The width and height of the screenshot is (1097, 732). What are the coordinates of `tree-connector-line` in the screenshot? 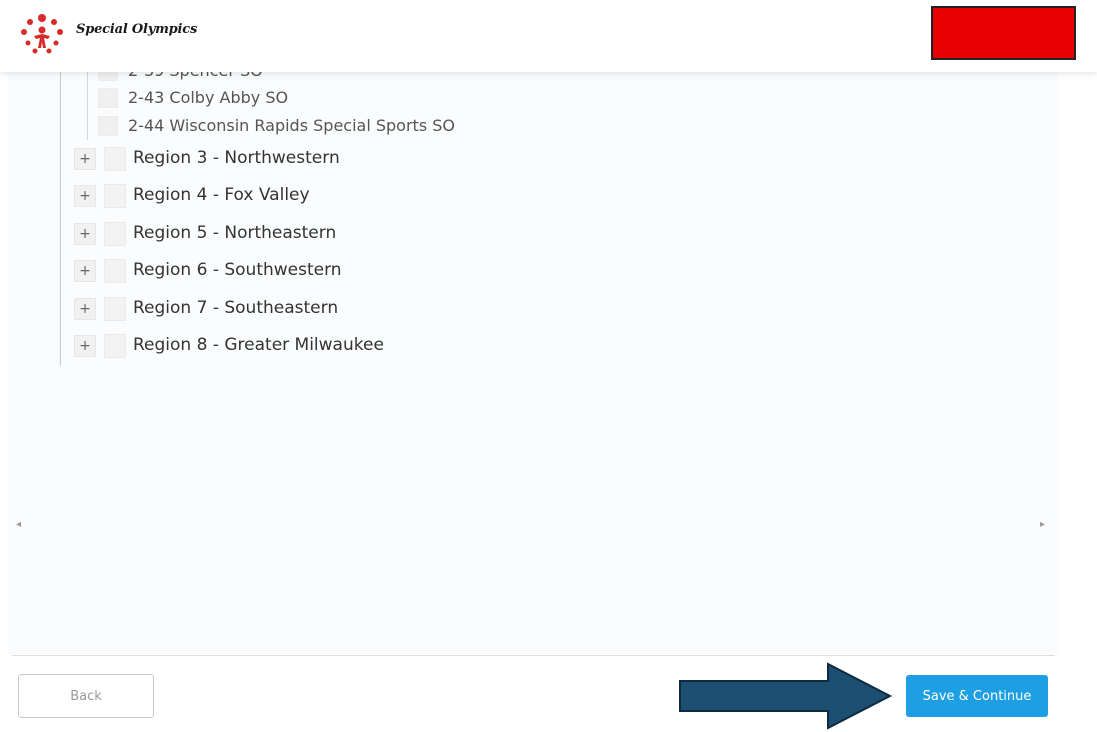 It's located at (60, 219).